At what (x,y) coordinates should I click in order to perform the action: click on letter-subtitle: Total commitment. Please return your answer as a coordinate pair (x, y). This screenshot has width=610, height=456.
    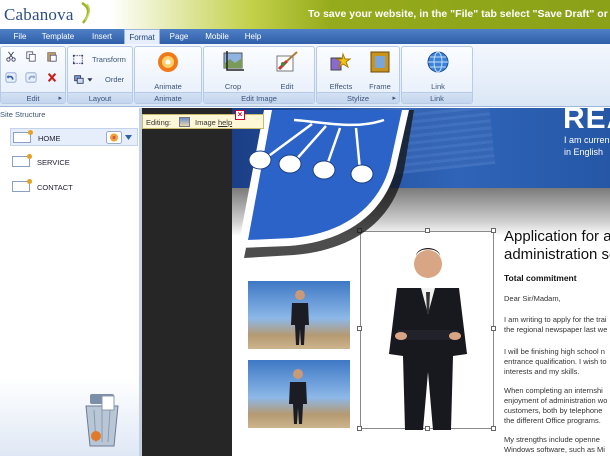
    Looking at the image, I should click on (540, 278).